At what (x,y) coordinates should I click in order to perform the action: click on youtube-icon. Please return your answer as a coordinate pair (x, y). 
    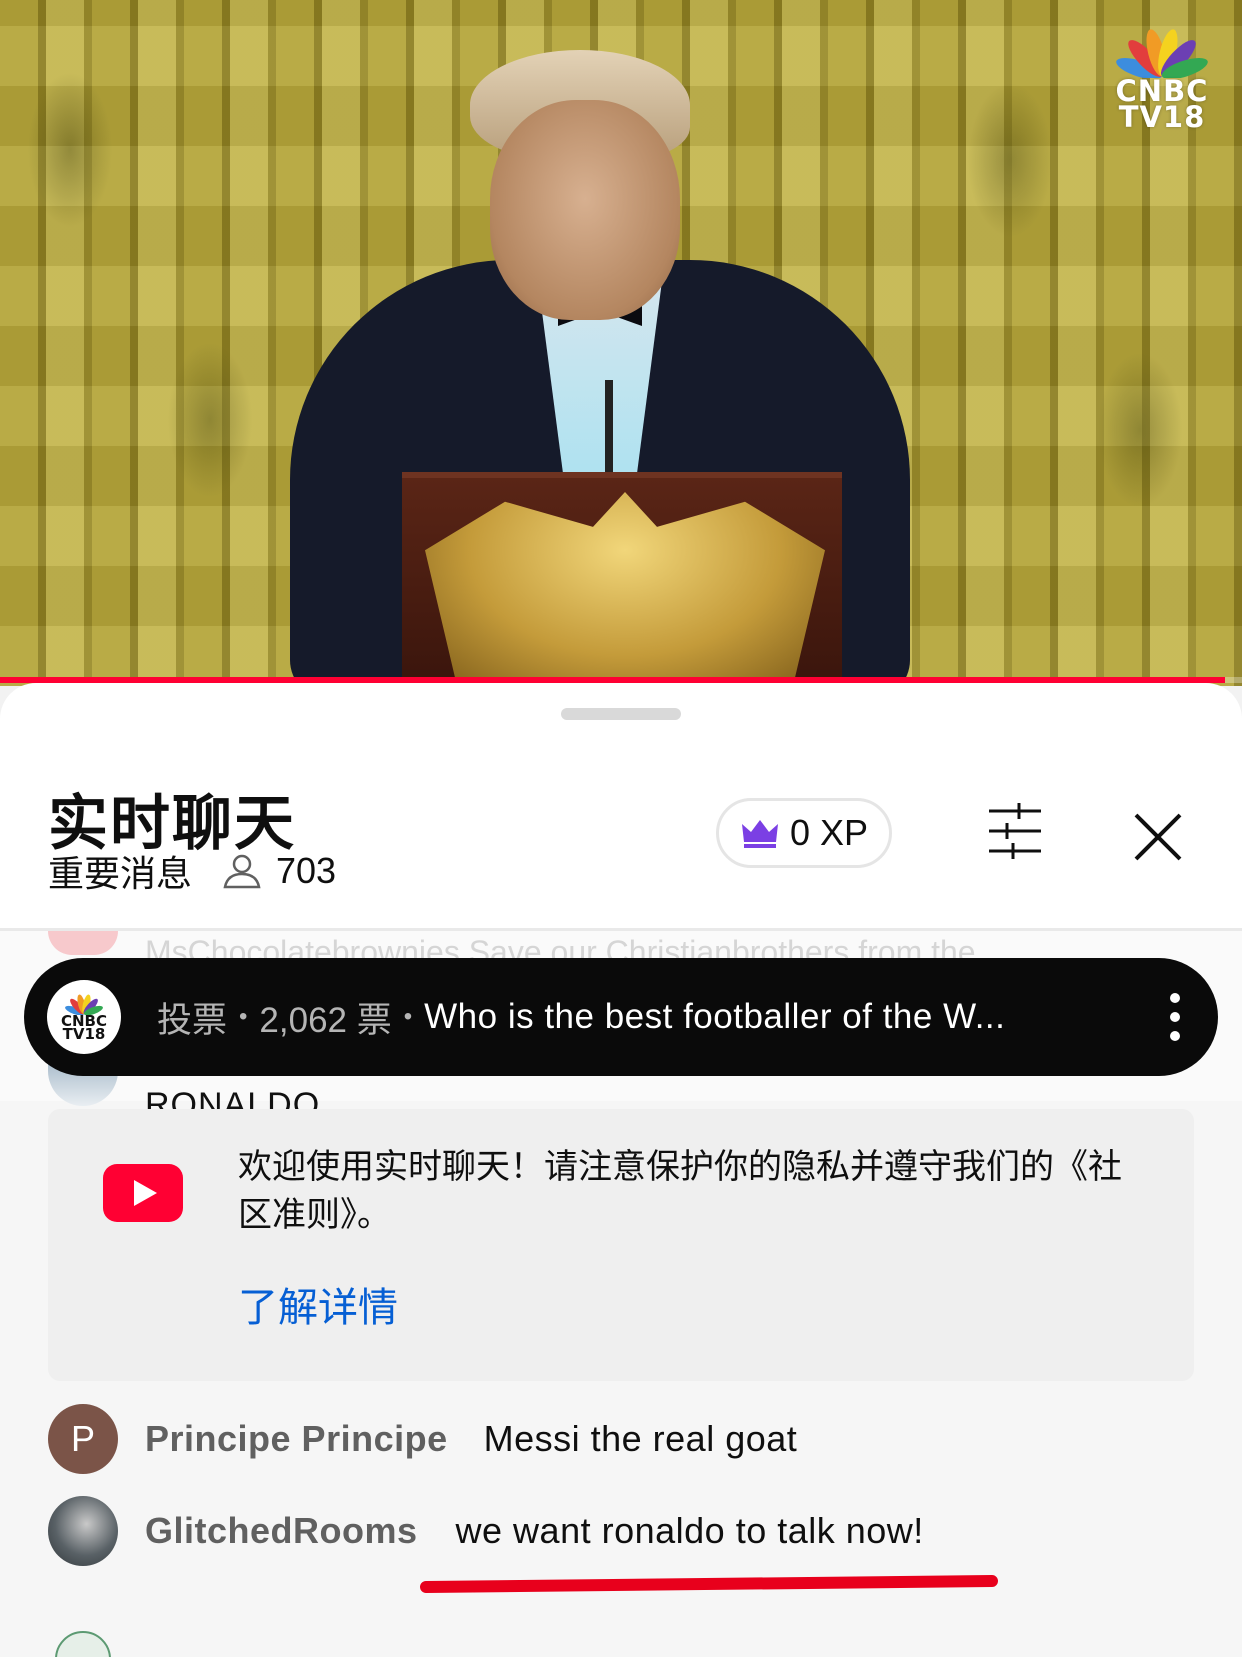
    Looking at the image, I should click on (143, 1193).